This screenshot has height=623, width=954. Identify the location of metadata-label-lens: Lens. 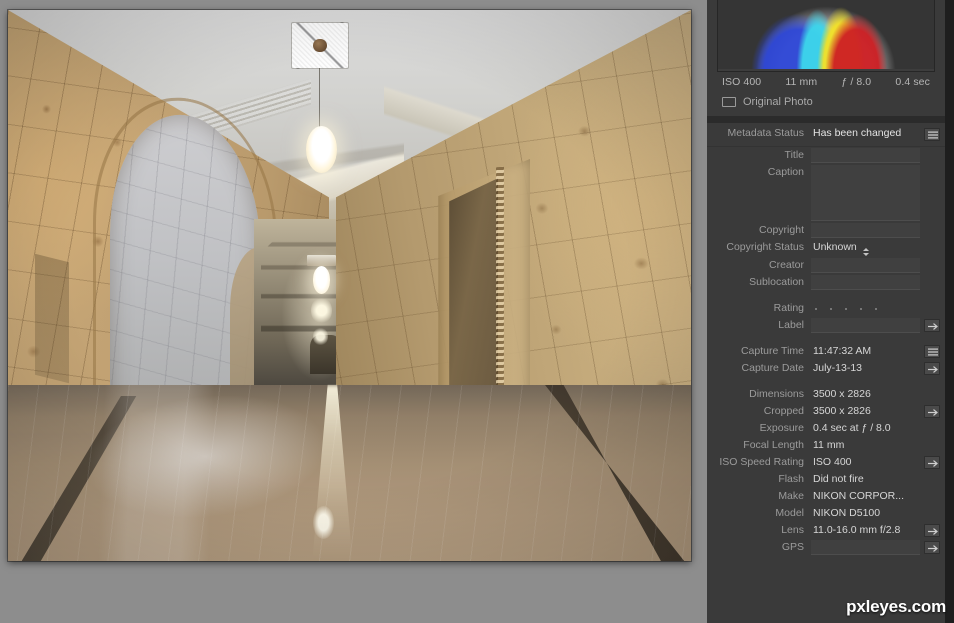
(792, 530).